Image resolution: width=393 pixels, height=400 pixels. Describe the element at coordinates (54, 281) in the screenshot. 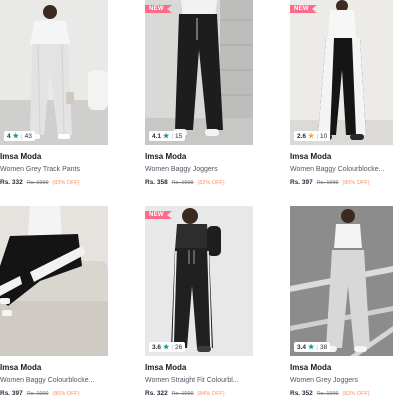

I see `product-image` at that location.